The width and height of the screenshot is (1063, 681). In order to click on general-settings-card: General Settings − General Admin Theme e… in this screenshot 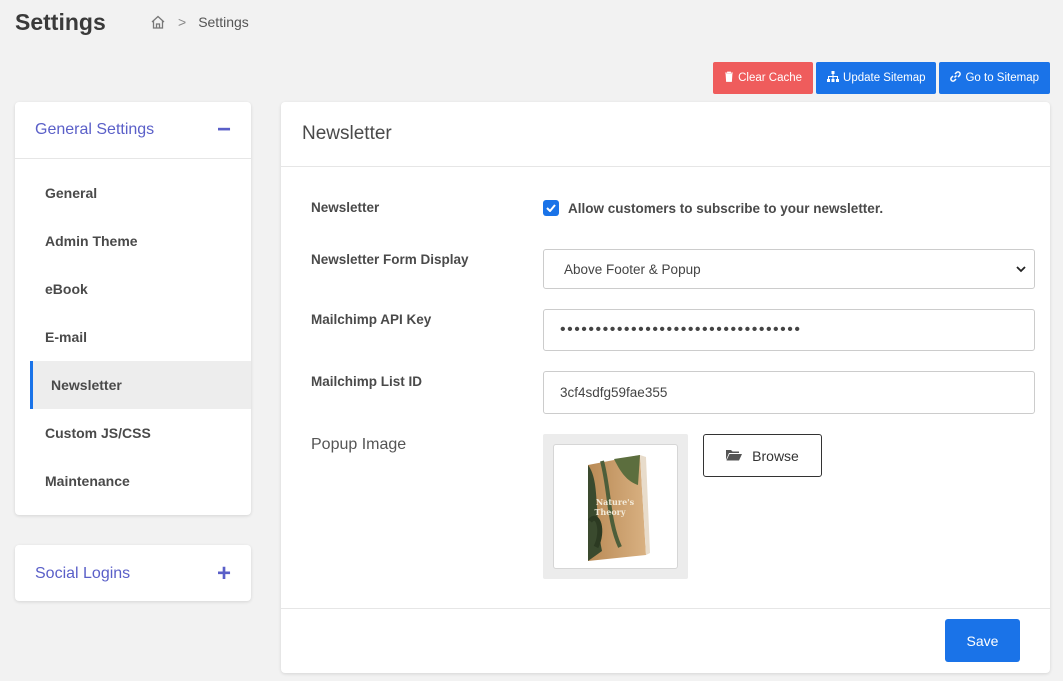, I will do `click(133, 308)`.